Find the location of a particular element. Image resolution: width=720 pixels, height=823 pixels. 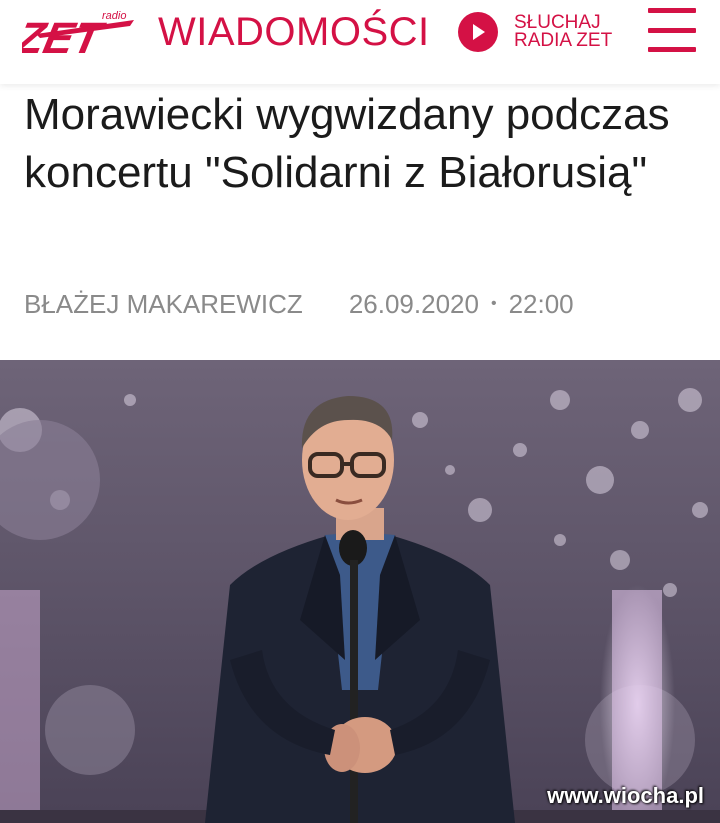

listen-radio-label: SŁUCHAJ RADIA ZET is located at coordinates (569, 32).